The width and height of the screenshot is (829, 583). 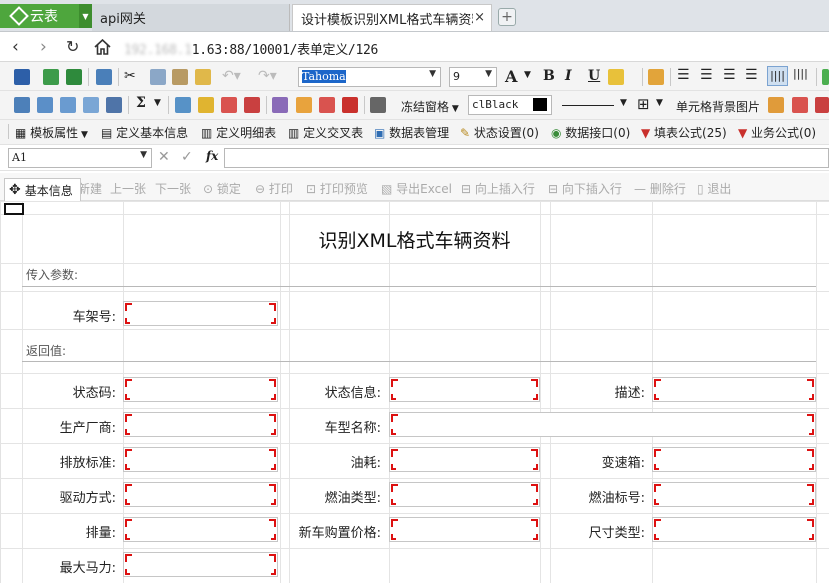 What do you see at coordinates (200, 313) in the screenshot?
I see `vin-input` at bounding box center [200, 313].